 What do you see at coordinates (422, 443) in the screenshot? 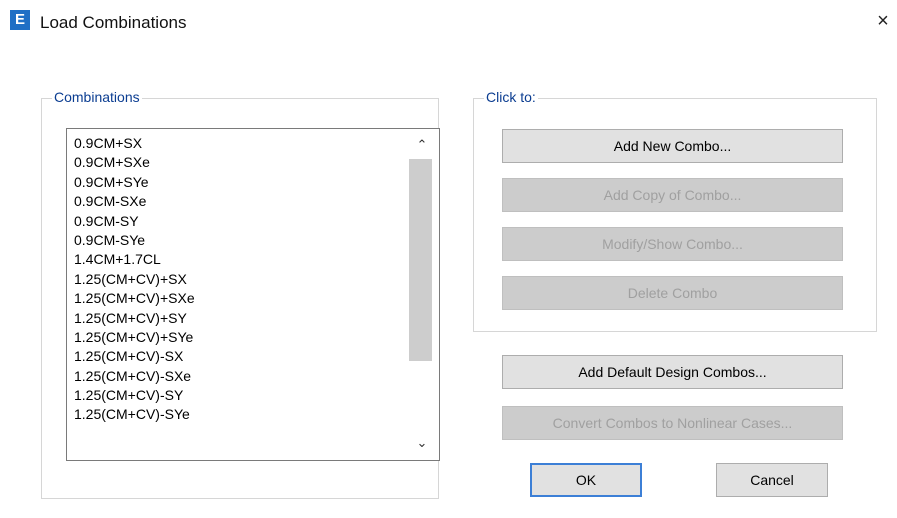
I see `scroll-down-icon: ⌄` at bounding box center [422, 443].